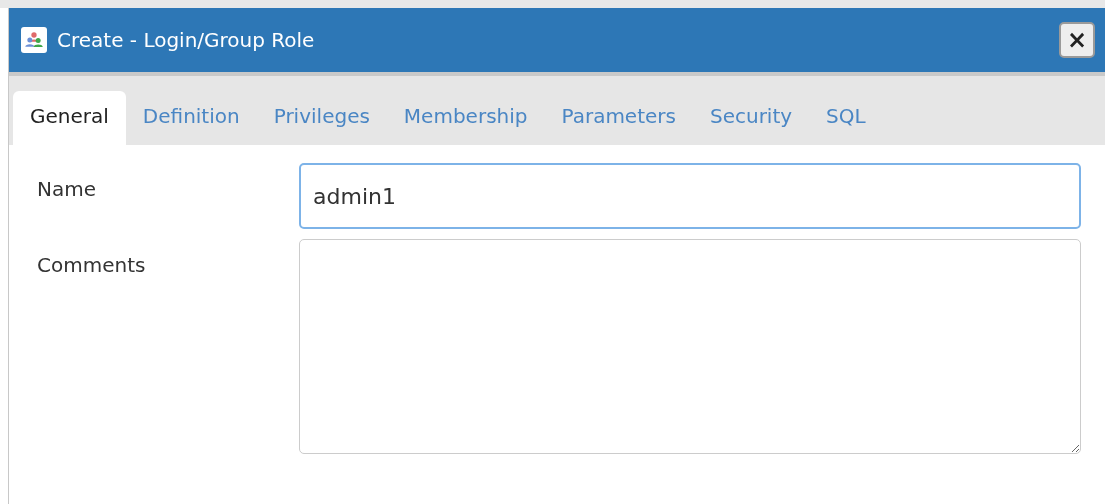  Describe the element at coordinates (34, 40) in the screenshot. I see `people-icon` at that location.